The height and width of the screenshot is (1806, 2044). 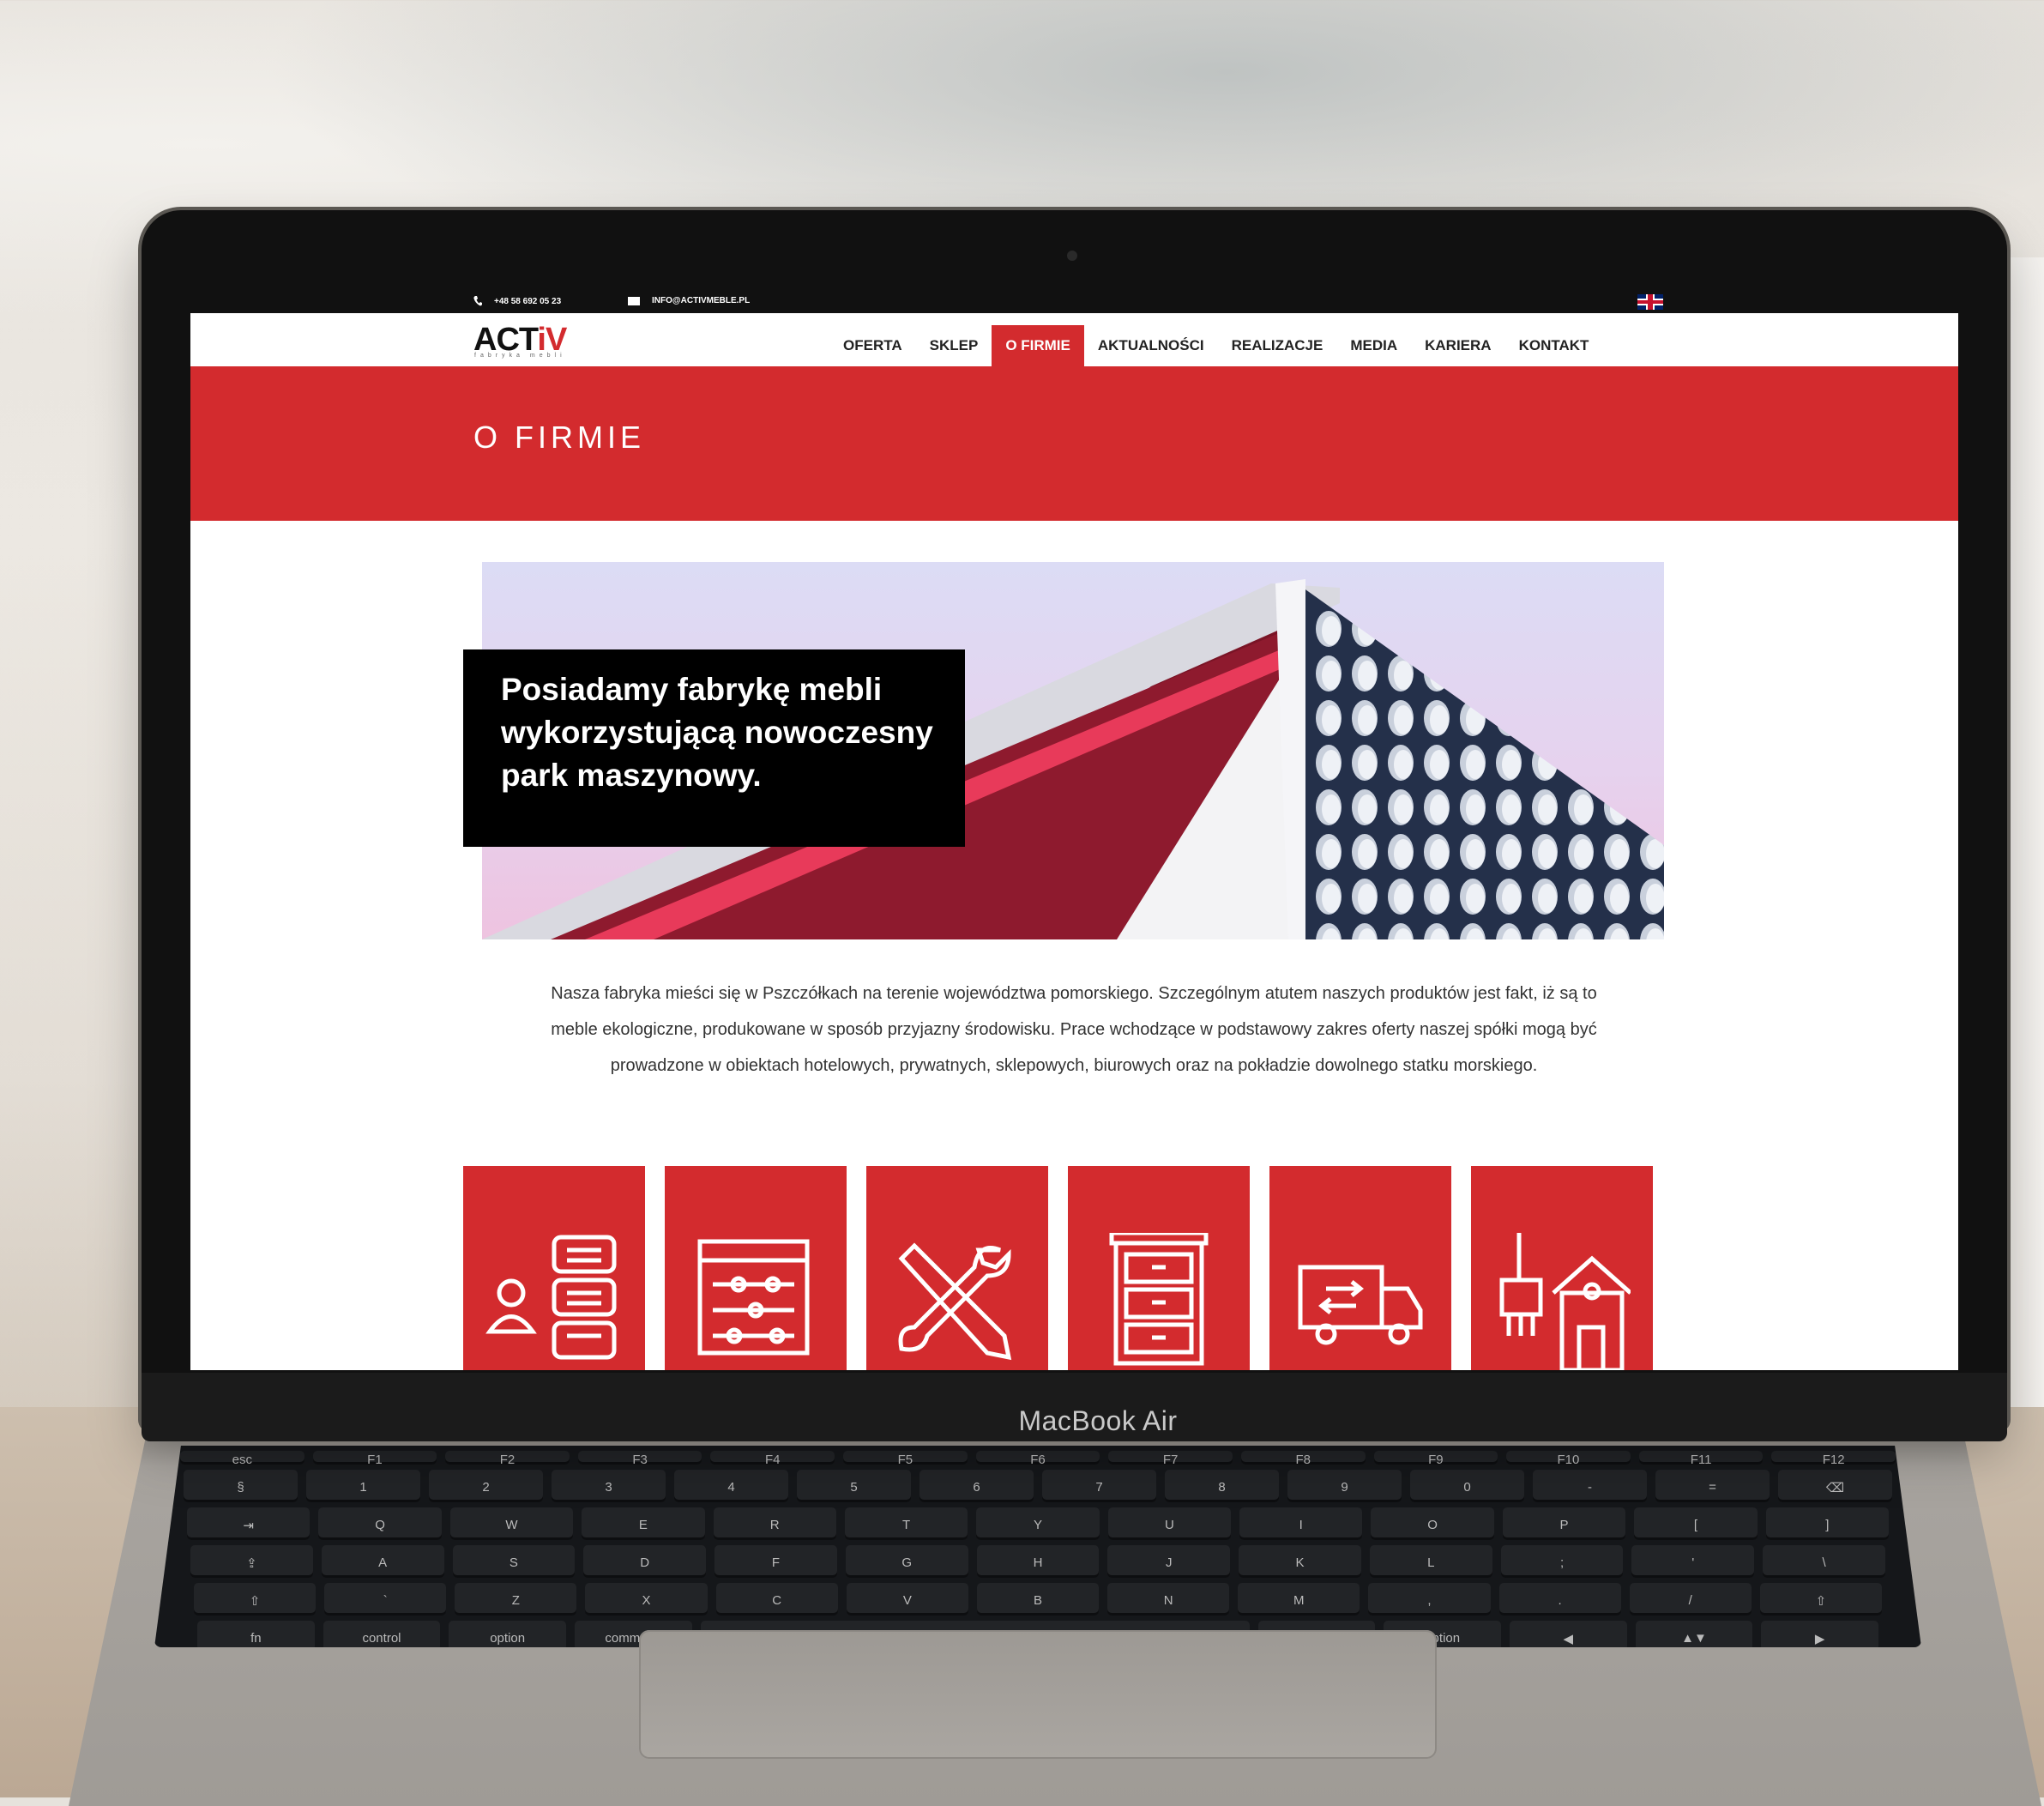 I want to click on key-label: ▲▼, so click(x=1694, y=1639).